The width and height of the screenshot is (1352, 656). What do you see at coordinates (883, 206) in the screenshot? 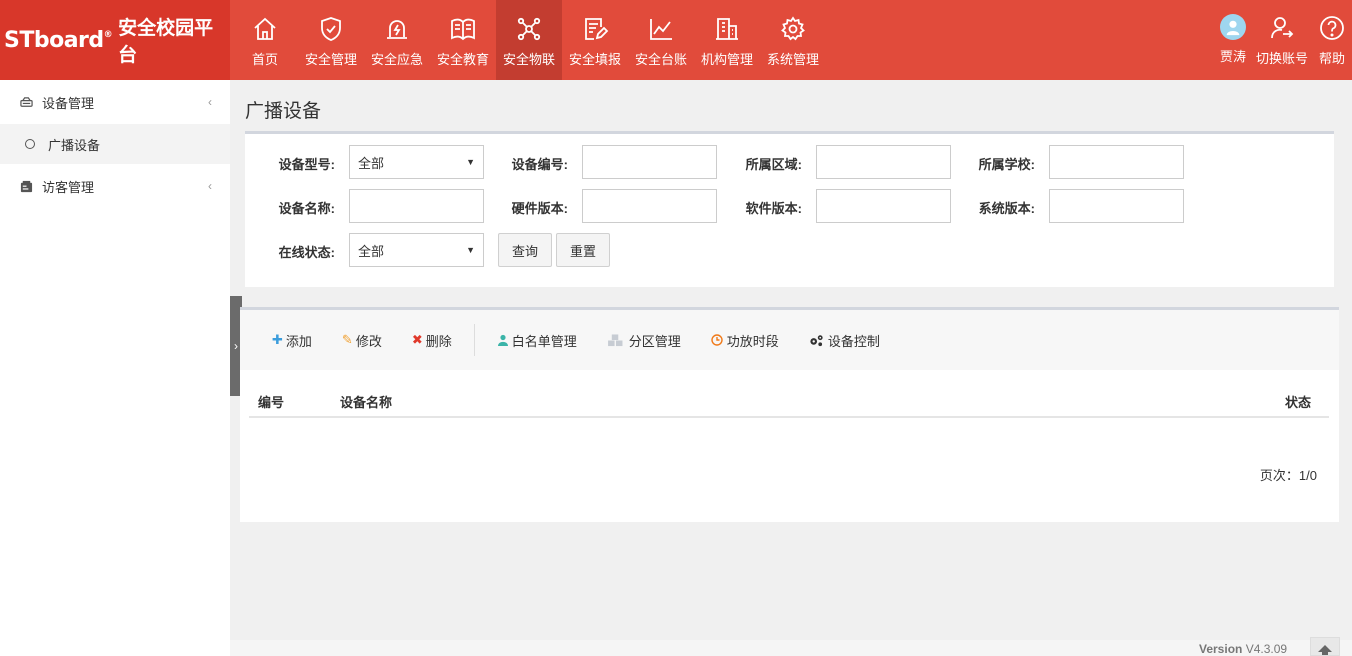
I see `sw-version-input` at bounding box center [883, 206].